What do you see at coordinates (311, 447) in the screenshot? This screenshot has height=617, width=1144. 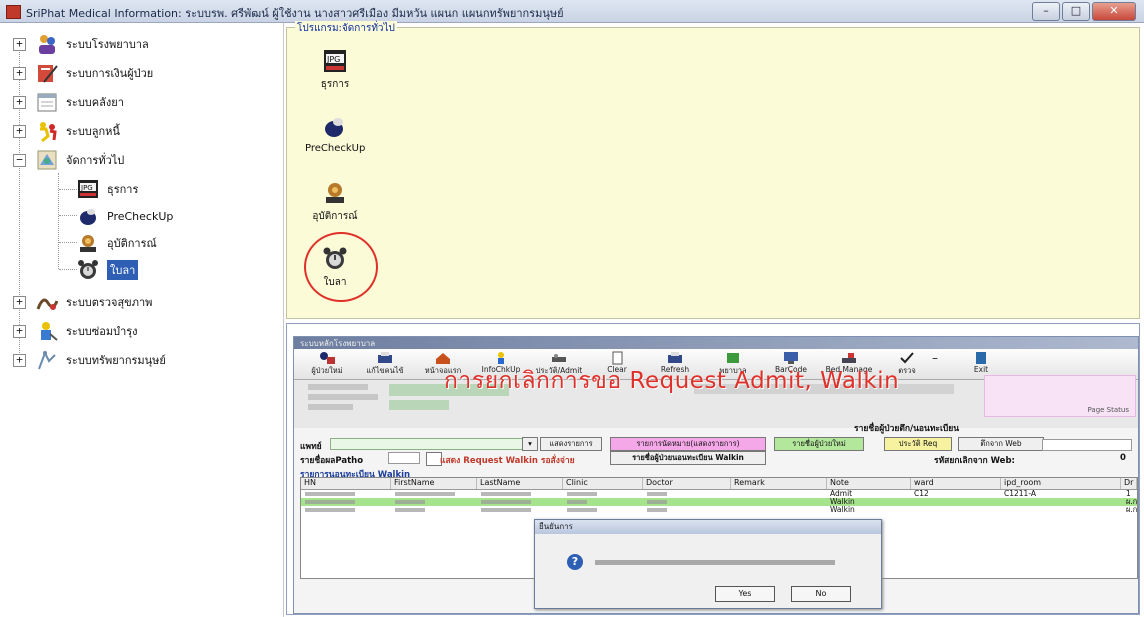 I see `doctor-label: แพทย์` at bounding box center [311, 447].